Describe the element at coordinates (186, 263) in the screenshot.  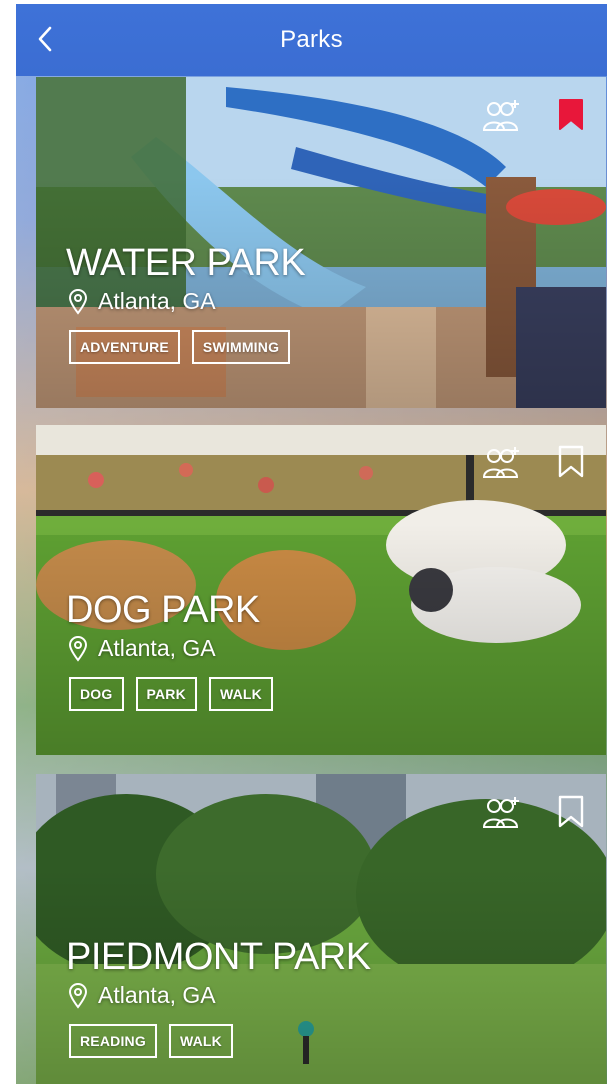
I see `park-title: WATER PARK` at that location.